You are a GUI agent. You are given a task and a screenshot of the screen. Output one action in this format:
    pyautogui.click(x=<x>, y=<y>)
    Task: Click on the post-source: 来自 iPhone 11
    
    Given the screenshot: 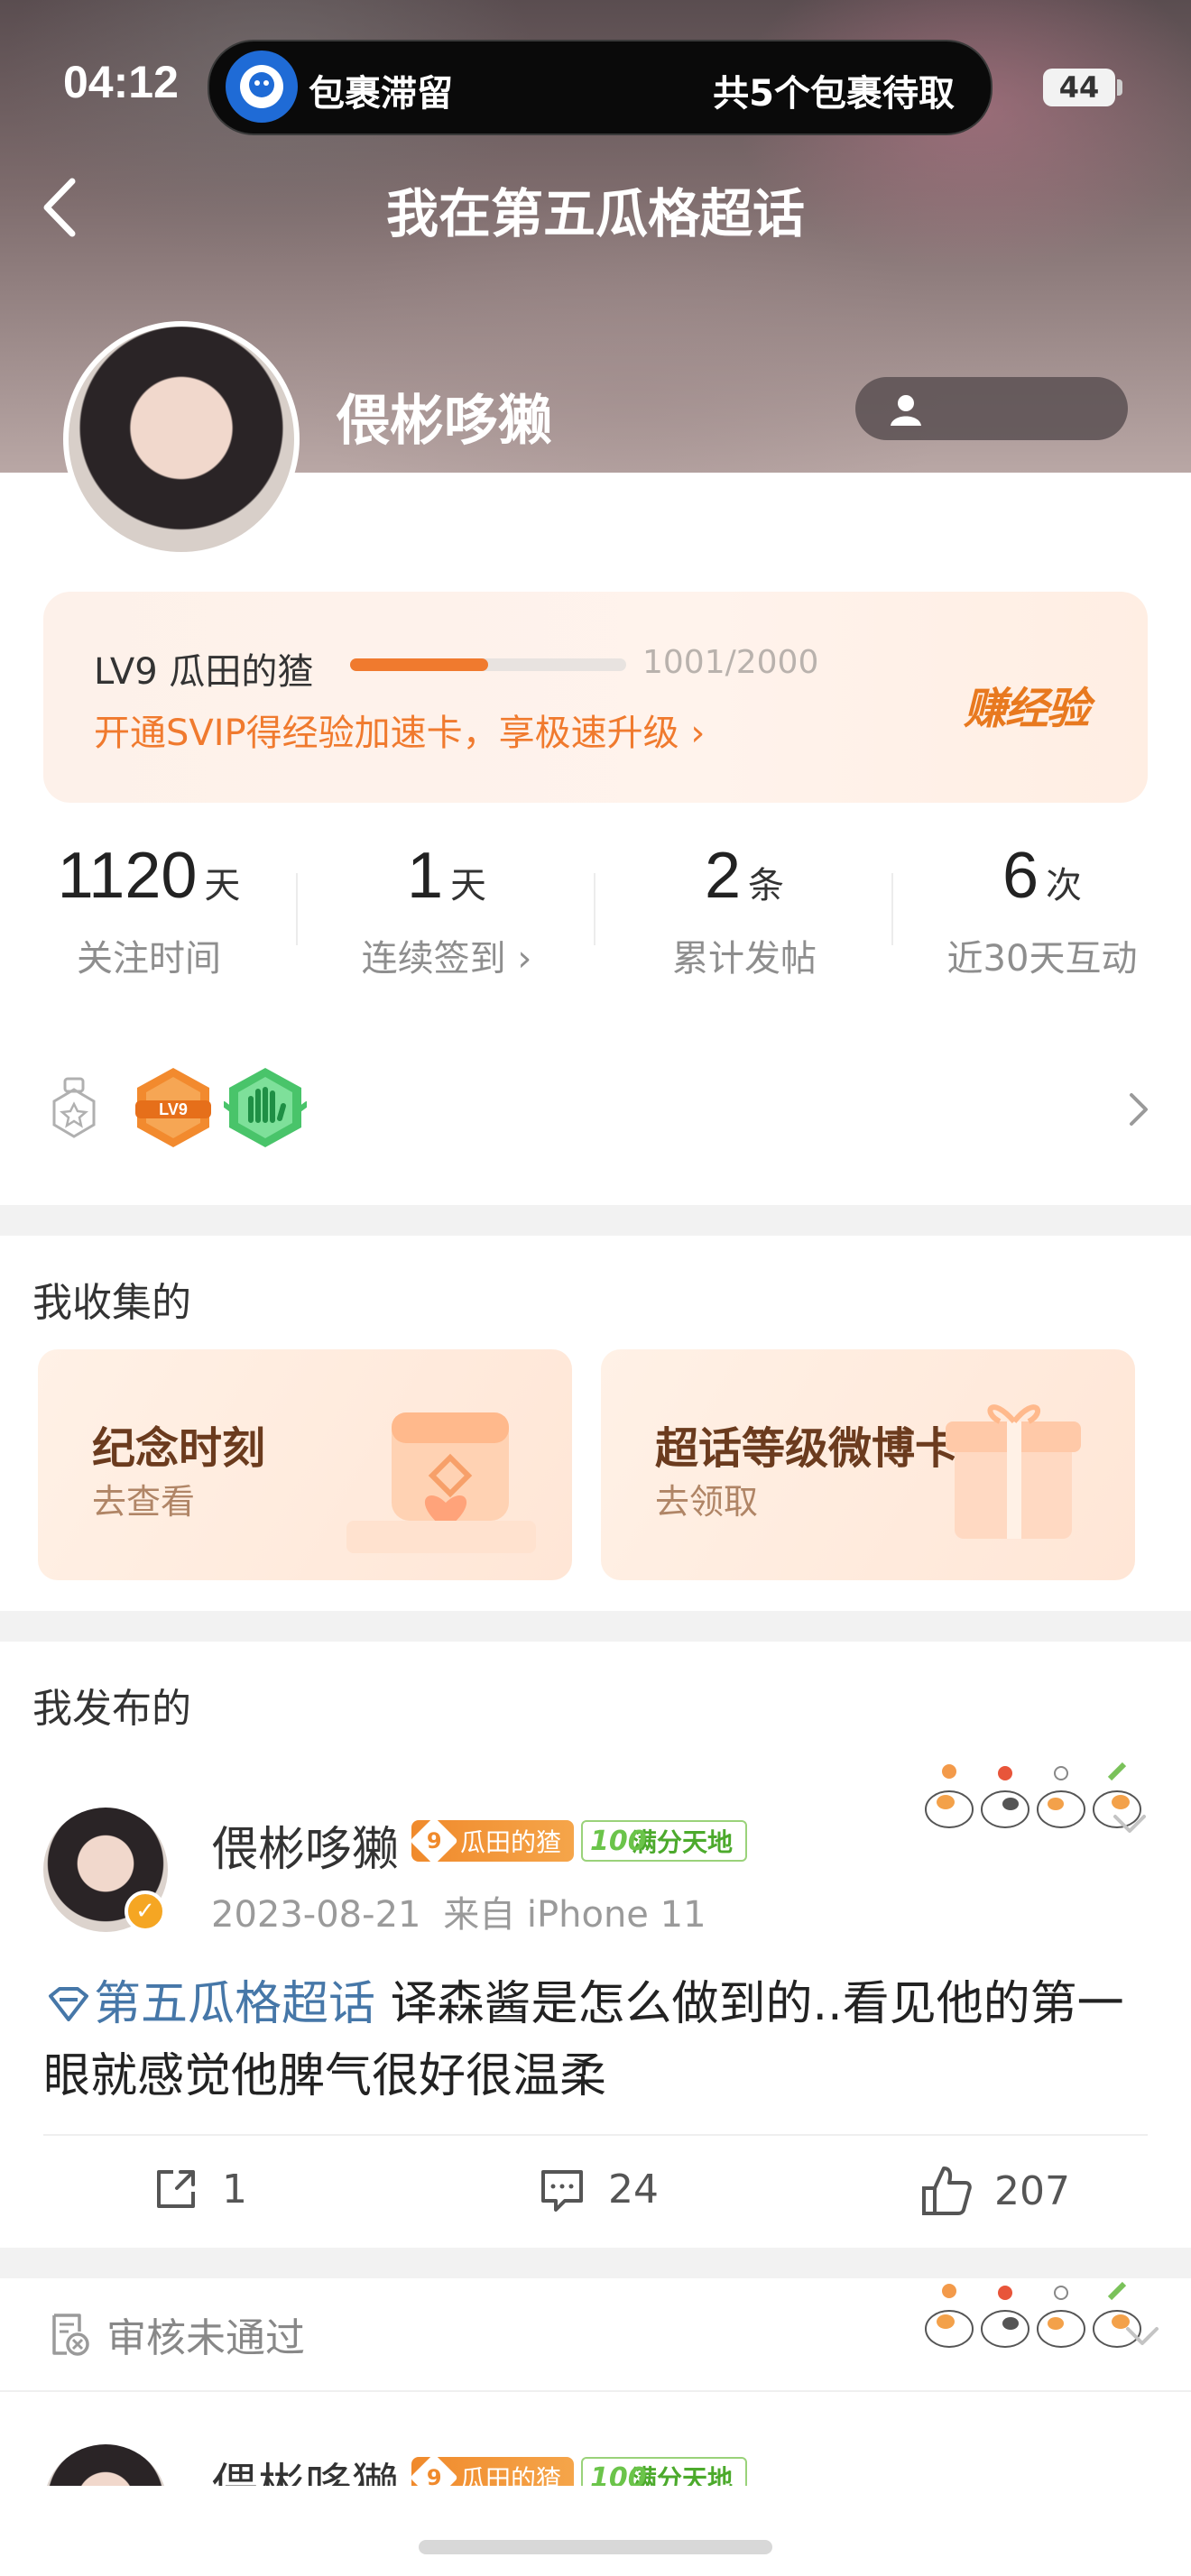 What is the action you would take?
    pyautogui.click(x=574, y=1915)
    